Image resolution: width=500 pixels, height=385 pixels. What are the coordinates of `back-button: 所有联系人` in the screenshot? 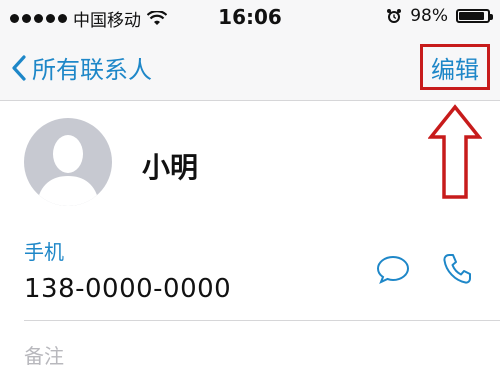 It's located at (82, 67).